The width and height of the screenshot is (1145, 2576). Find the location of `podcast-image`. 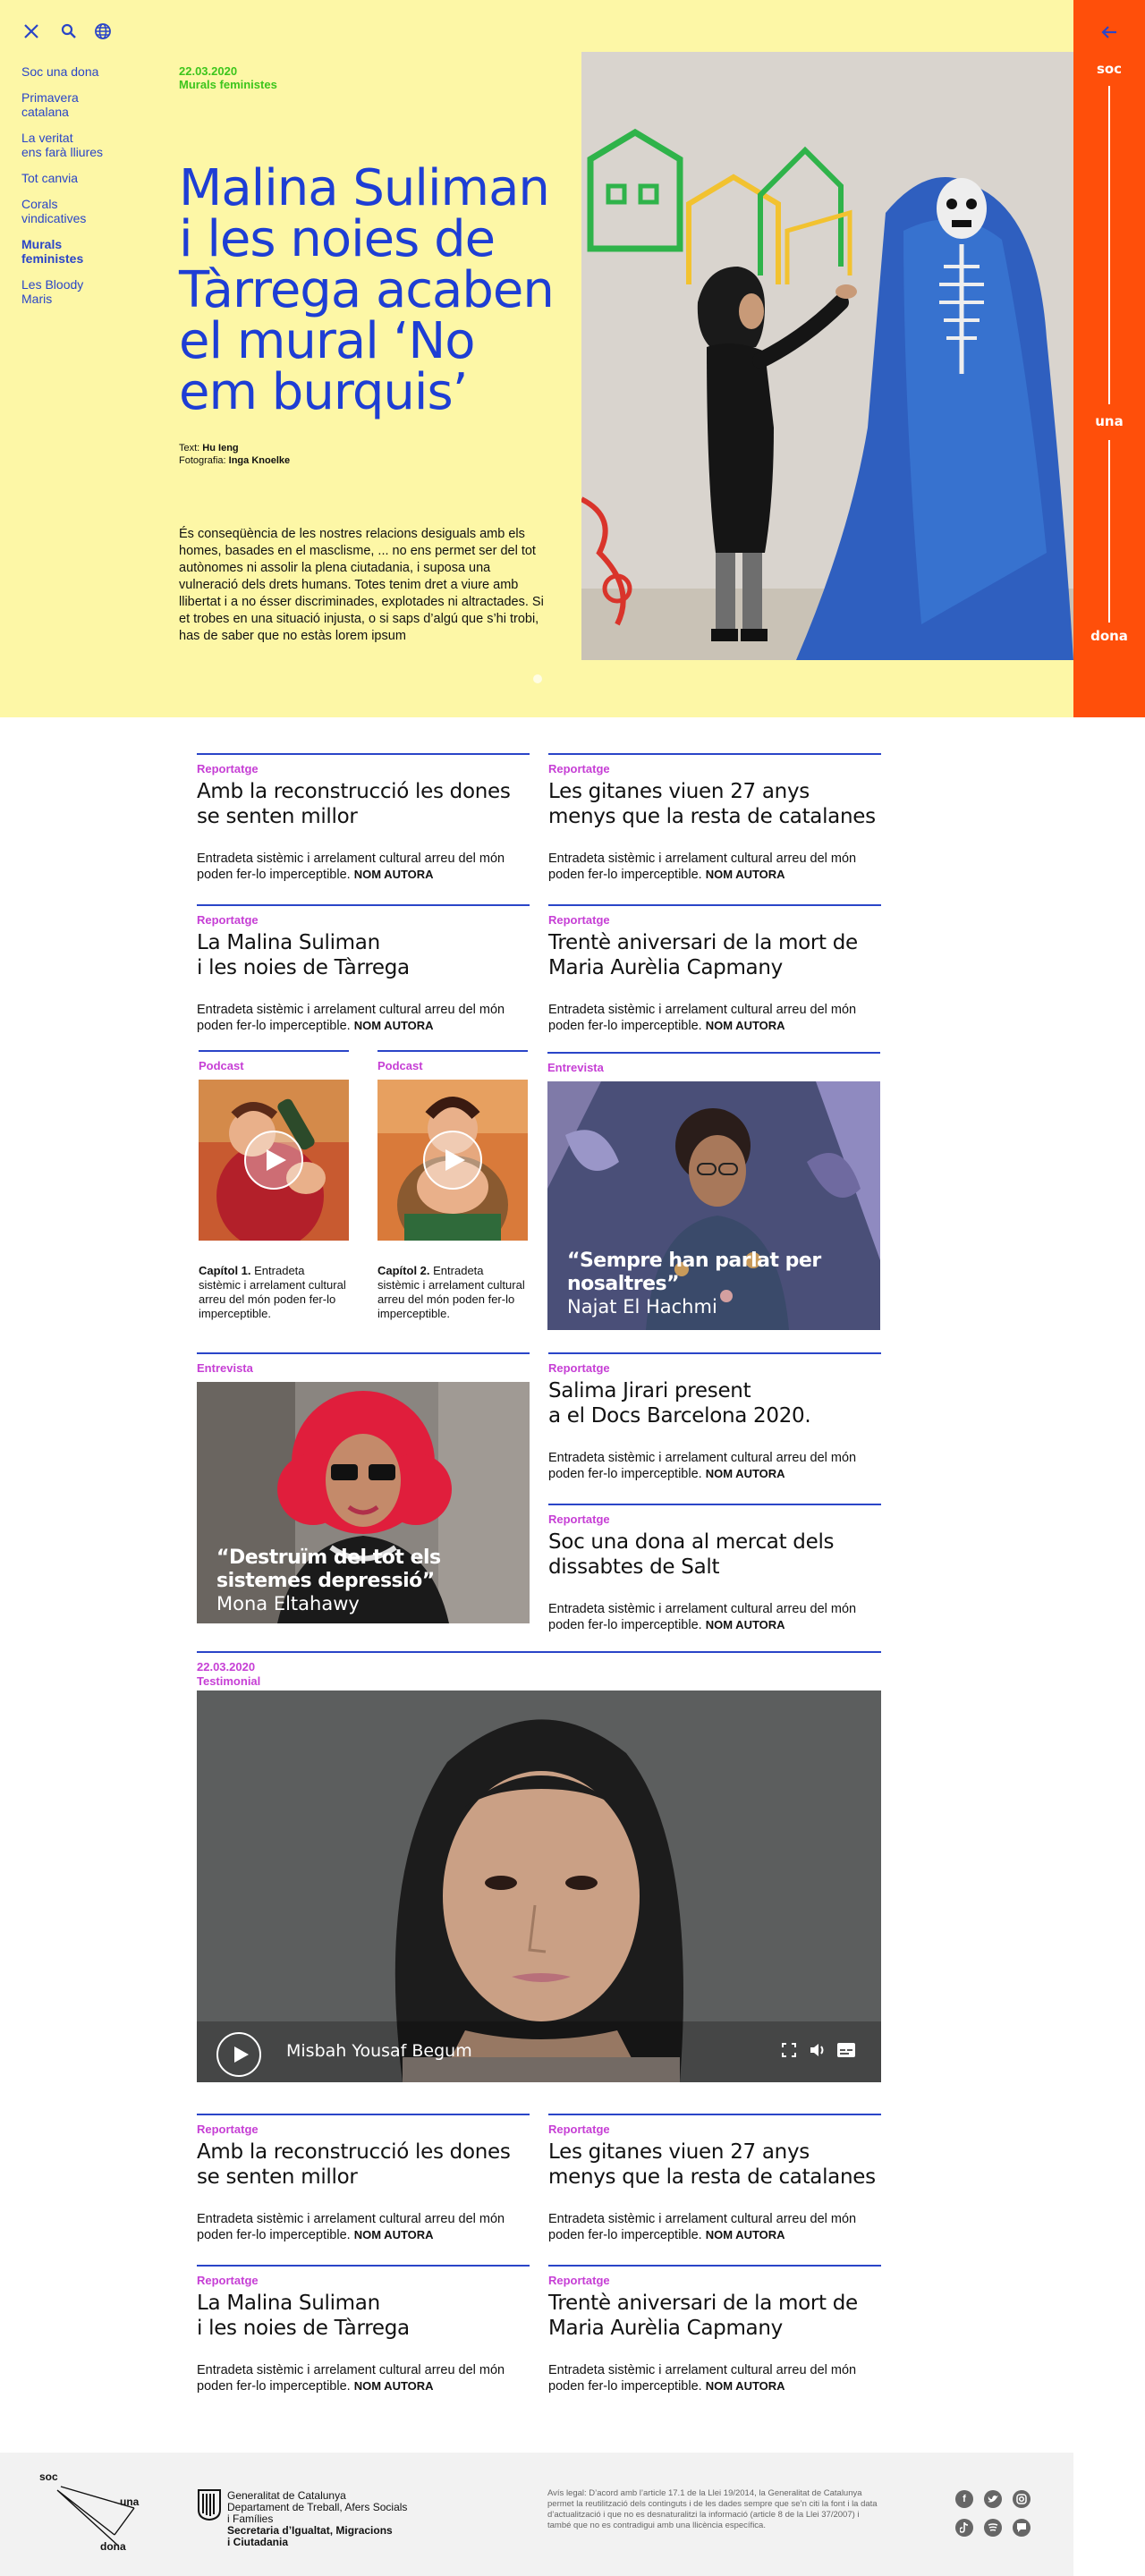

podcast-image is located at coordinates (274, 1160).